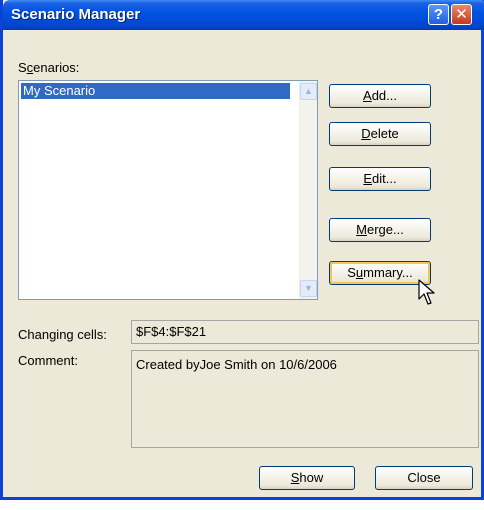 This screenshot has height=510, width=484. I want to click on help-icon: ?, so click(438, 14).